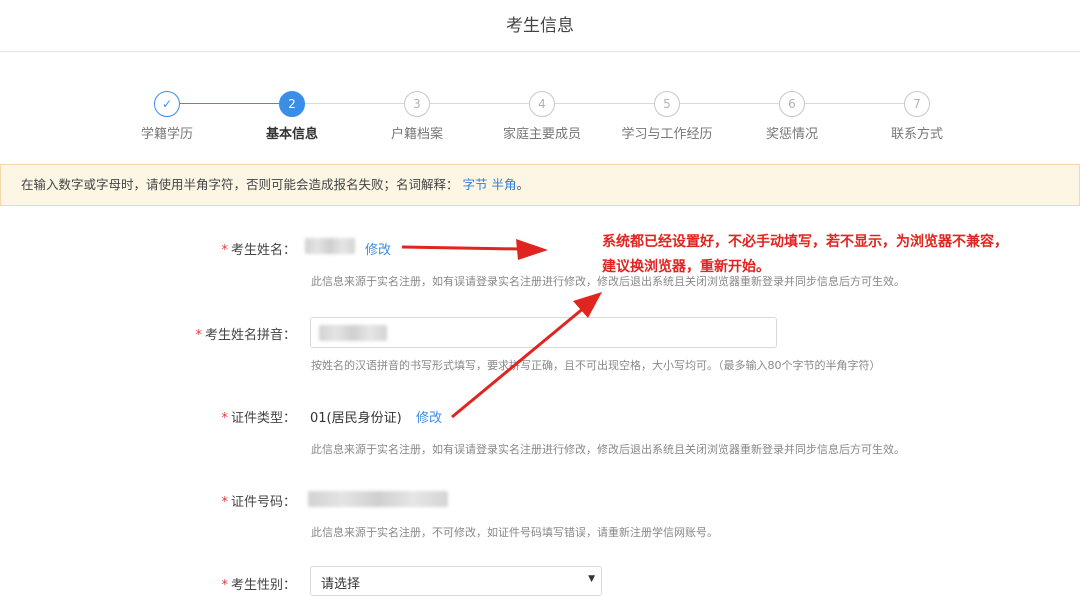 This screenshot has width=1080, height=596. What do you see at coordinates (686, 267) in the screenshot?
I see `annotation-line-2: 建议换浏览器，重新开始。` at bounding box center [686, 267].